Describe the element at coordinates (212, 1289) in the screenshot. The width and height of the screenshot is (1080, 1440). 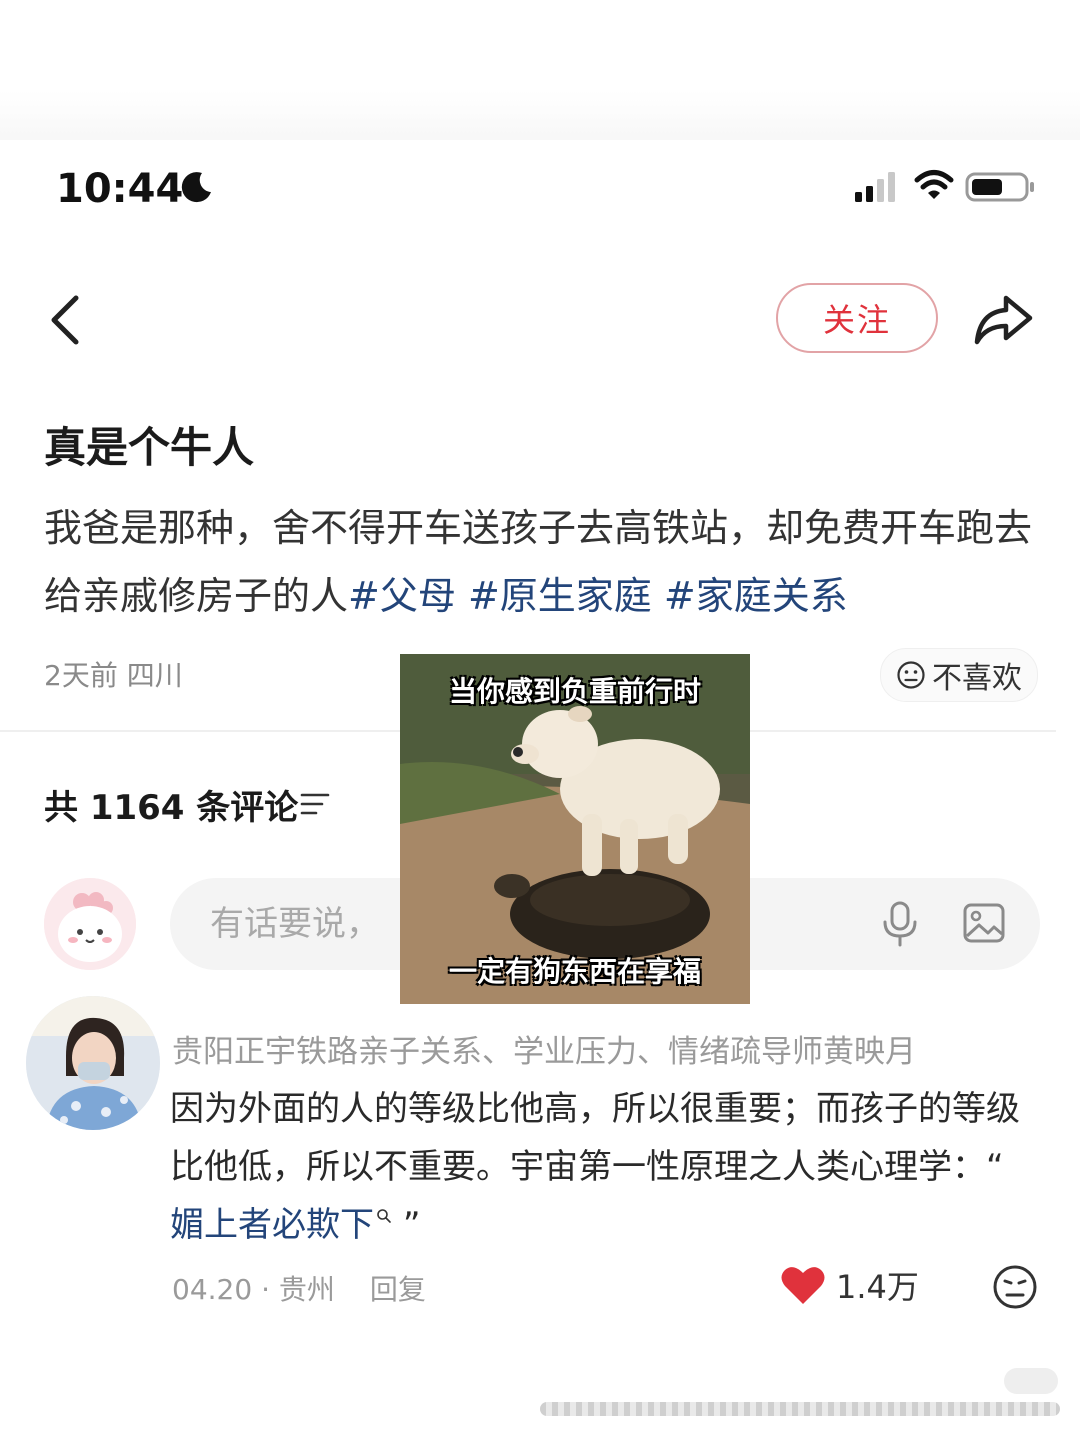
I see `comment-date: 04.20` at that location.